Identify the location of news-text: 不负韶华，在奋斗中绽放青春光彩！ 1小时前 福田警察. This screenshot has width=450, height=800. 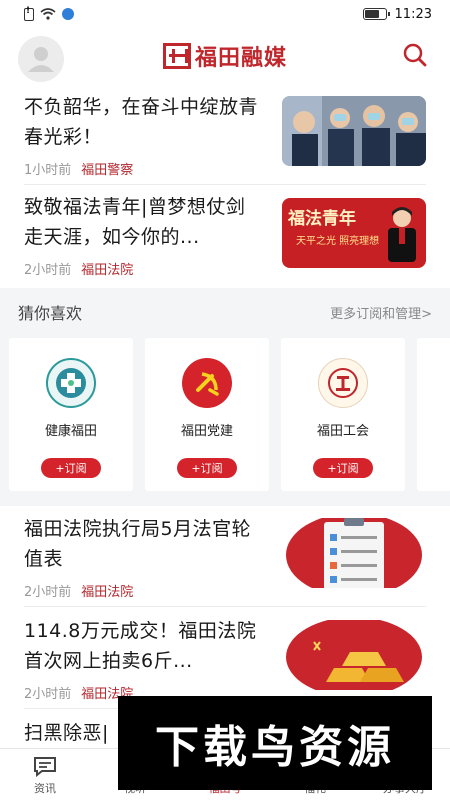
(144, 135).